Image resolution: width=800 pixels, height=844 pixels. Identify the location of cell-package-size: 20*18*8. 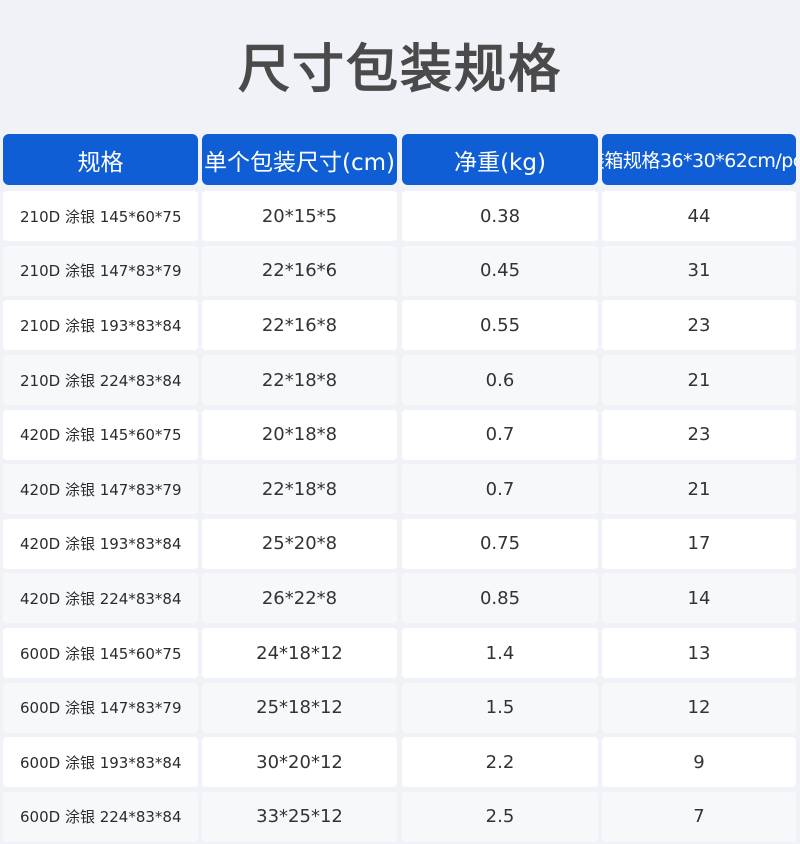
(299, 434).